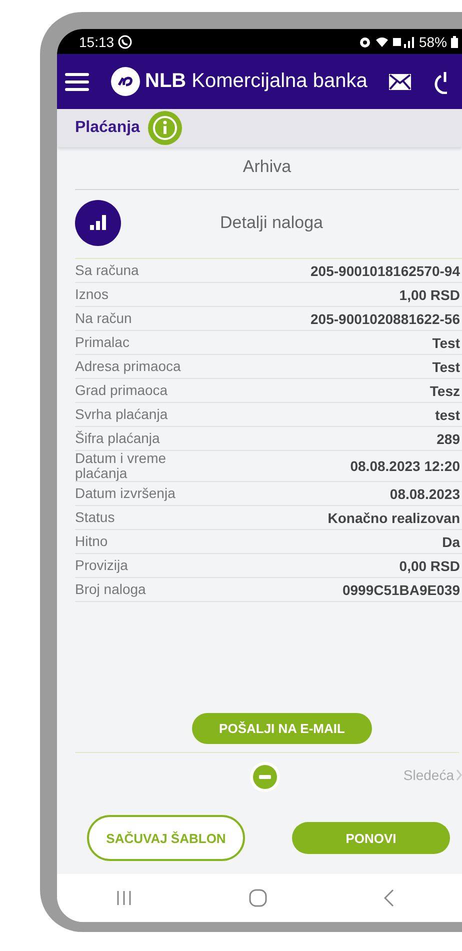  Describe the element at coordinates (125, 493) in the screenshot. I see `detail-label: Datum izvršenja` at that location.